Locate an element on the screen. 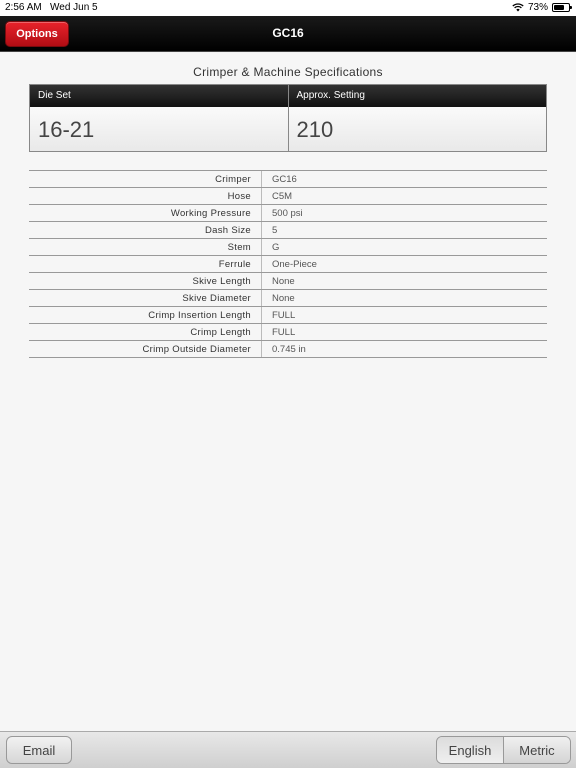  row-label: Hose is located at coordinates (145, 196).